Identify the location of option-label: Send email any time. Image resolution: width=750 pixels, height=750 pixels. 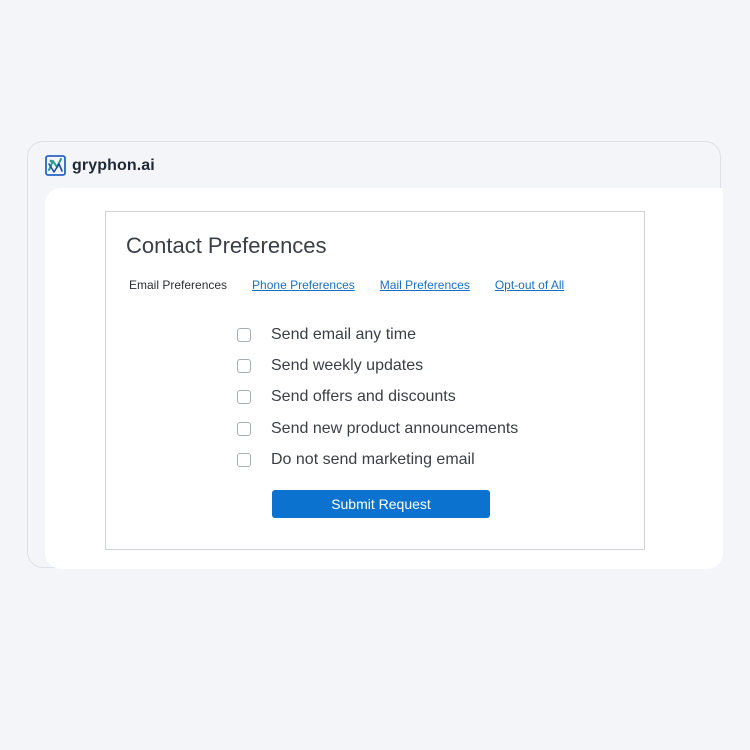
(343, 334).